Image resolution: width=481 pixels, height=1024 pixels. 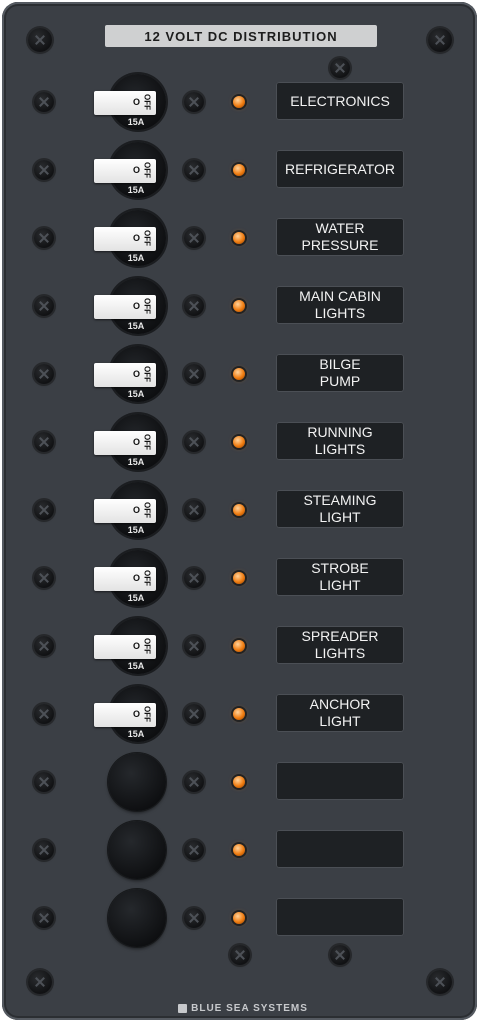 What do you see at coordinates (183, 1008) in the screenshot?
I see `brand-logo-icon` at bounding box center [183, 1008].